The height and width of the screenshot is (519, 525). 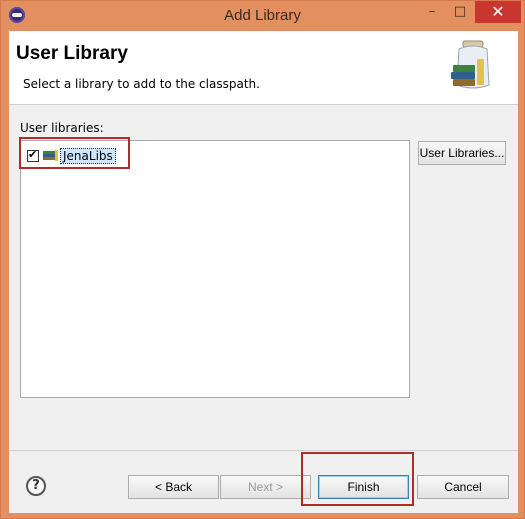 I want to click on highlight-box-finish, so click(x=357, y=479).